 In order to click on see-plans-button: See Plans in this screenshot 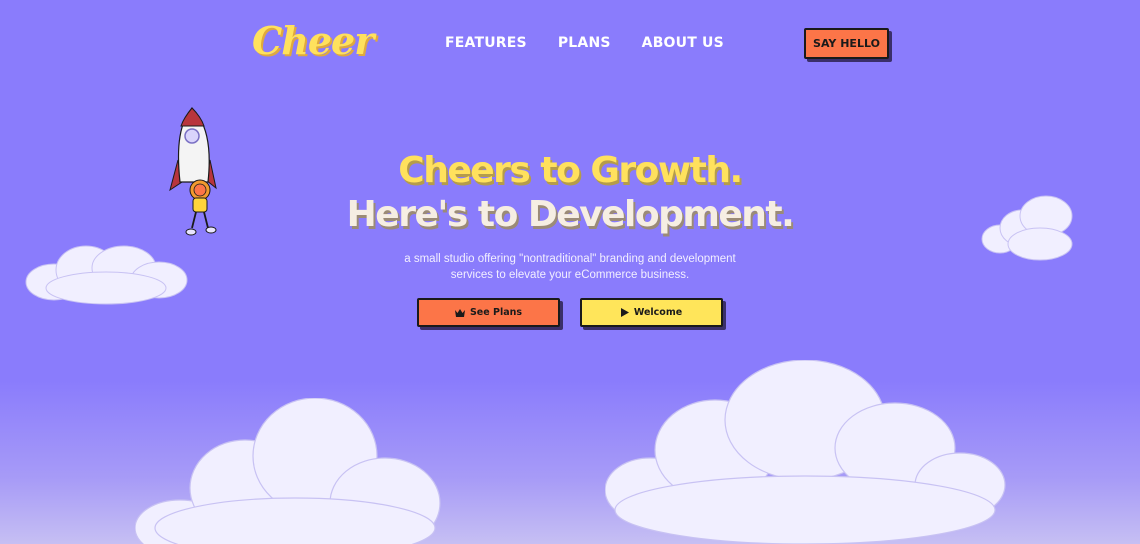, I will do `click(488, 312)`.